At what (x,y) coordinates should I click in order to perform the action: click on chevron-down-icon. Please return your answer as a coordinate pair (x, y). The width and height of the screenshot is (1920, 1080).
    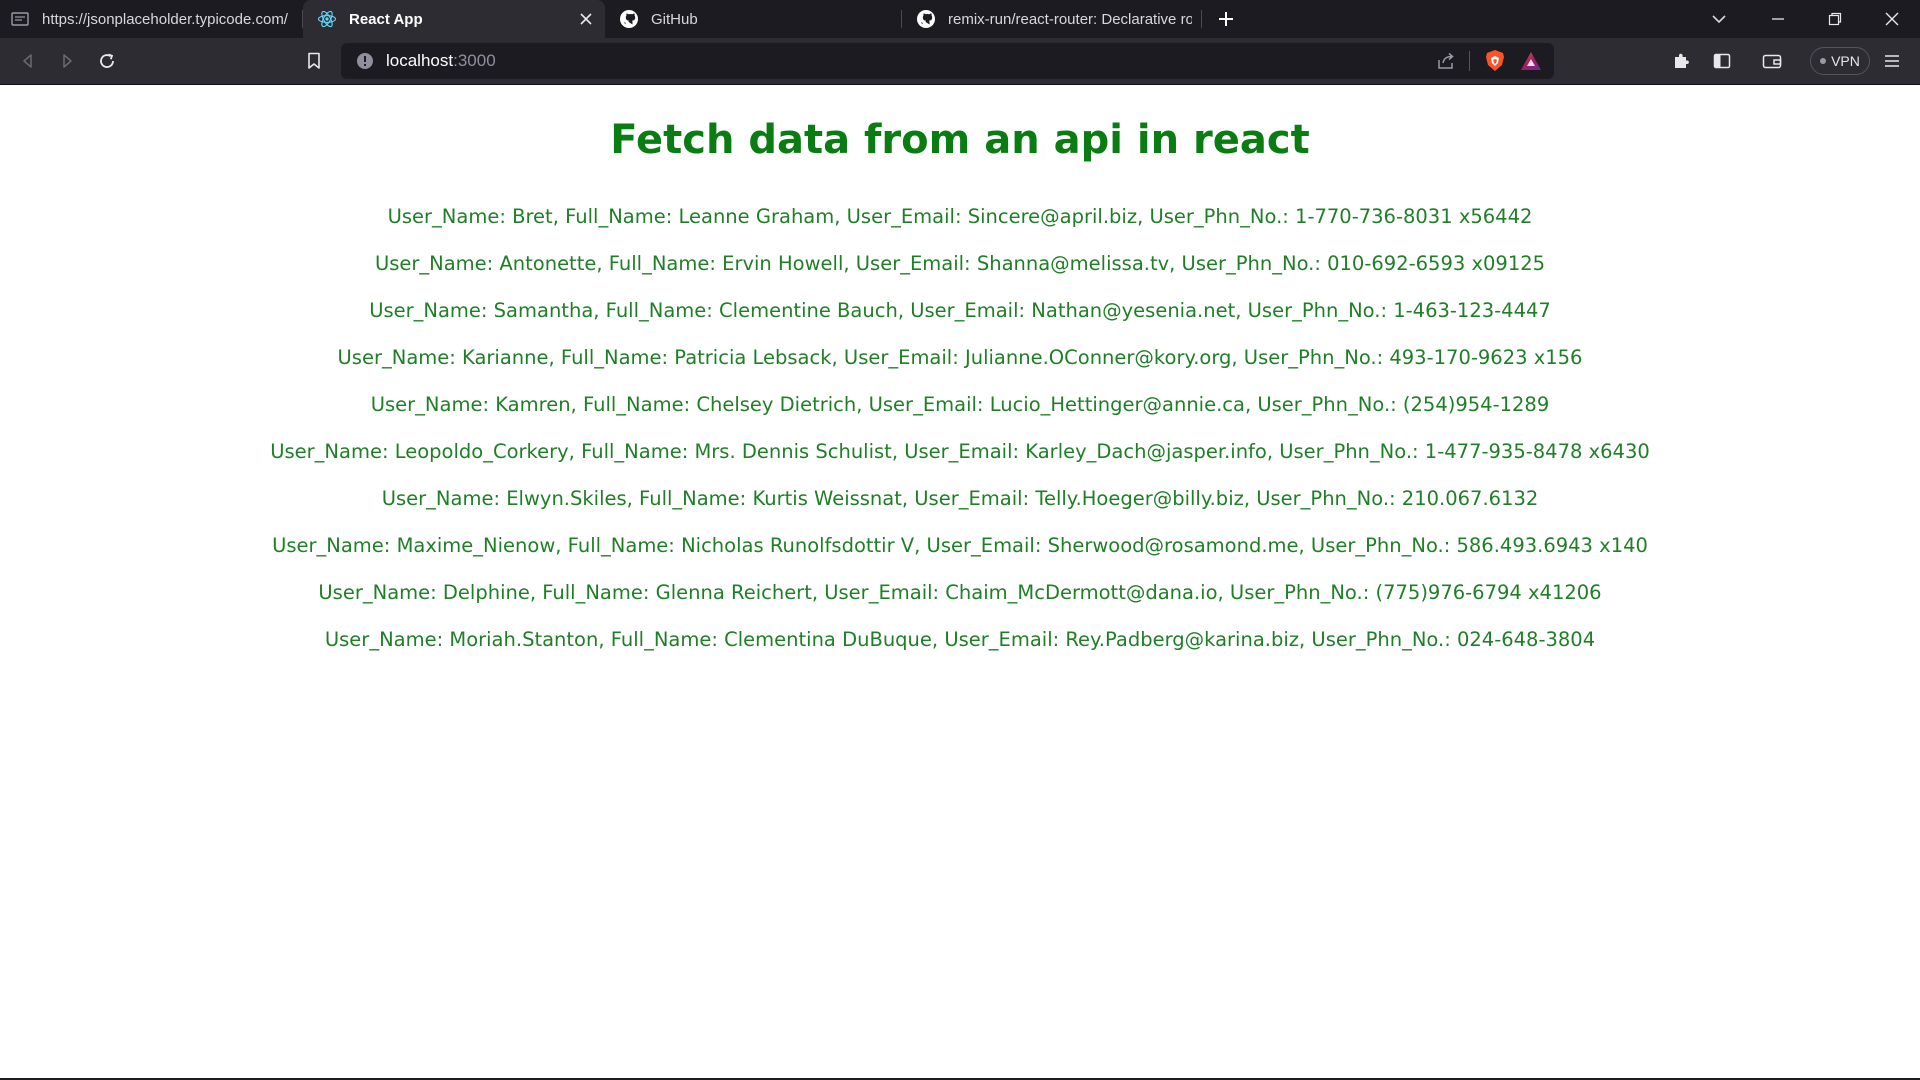
    Looking at the image, I should click on (1719, 19).